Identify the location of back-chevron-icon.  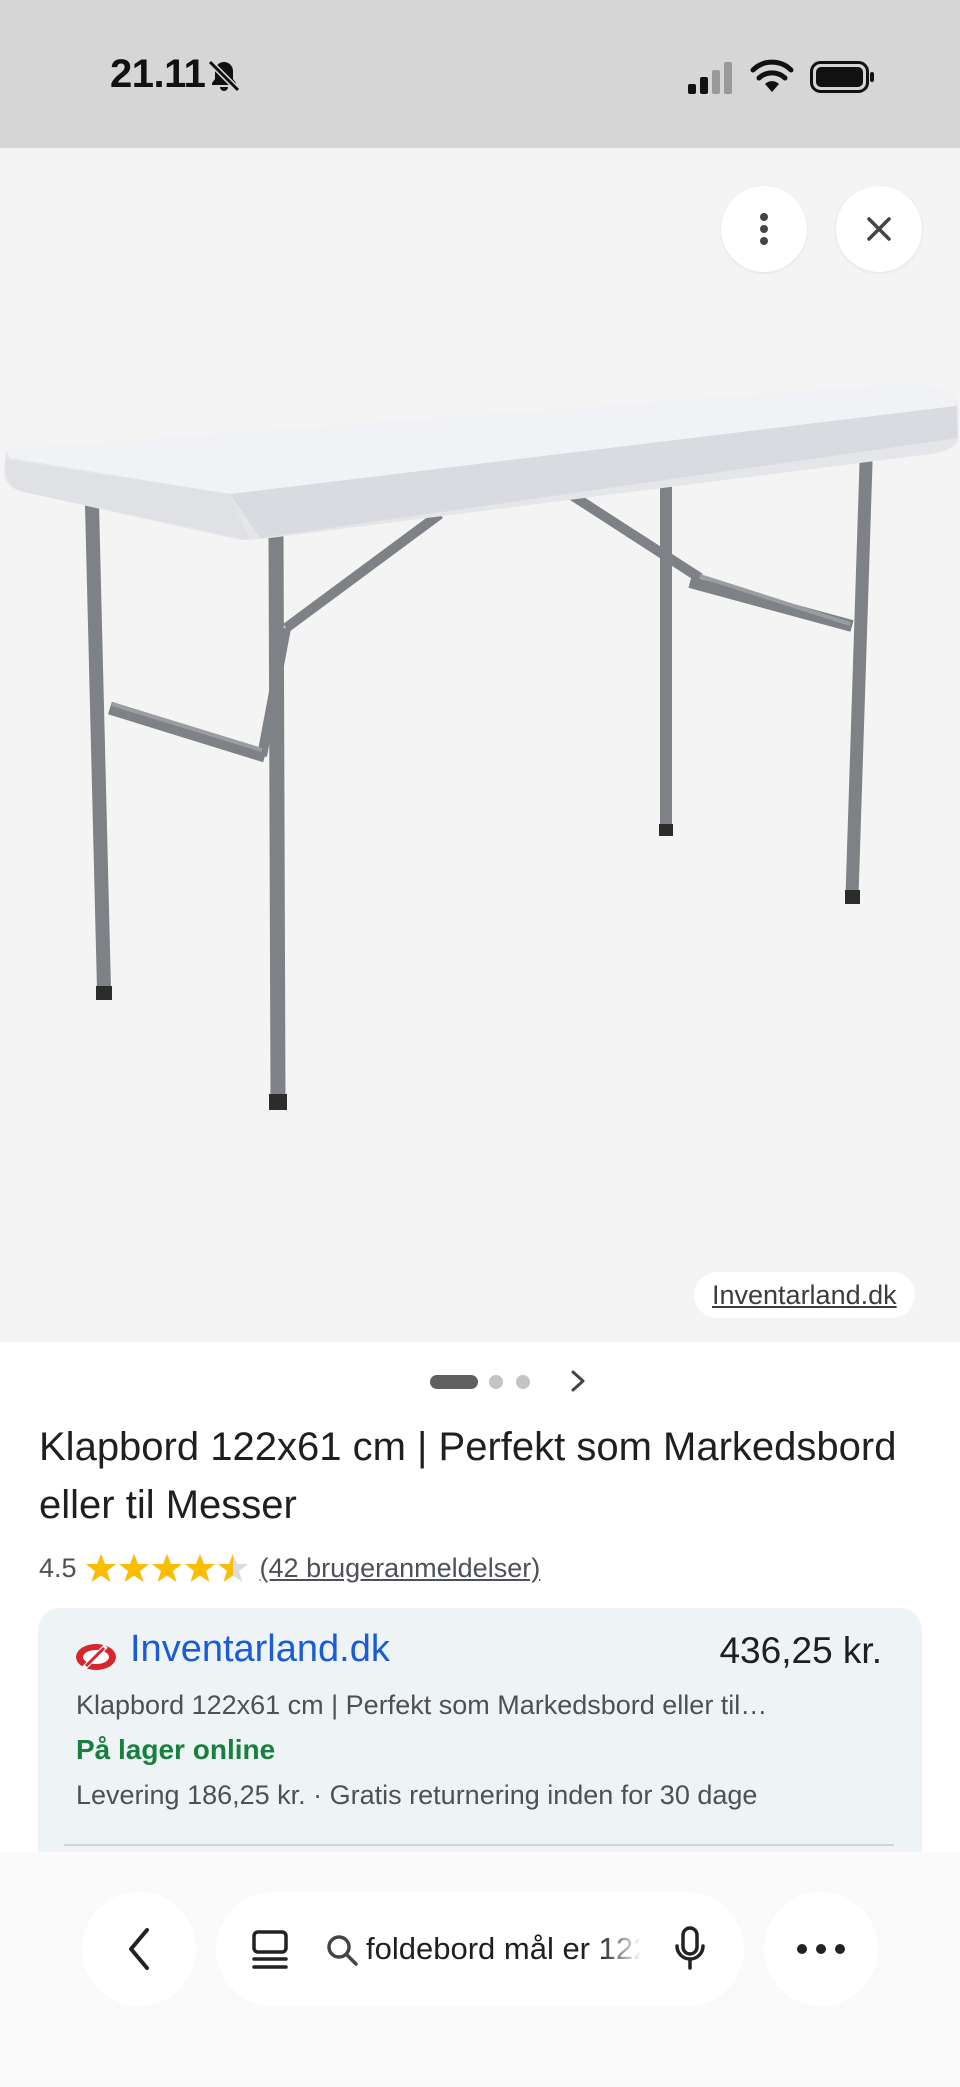
(139, 1949).